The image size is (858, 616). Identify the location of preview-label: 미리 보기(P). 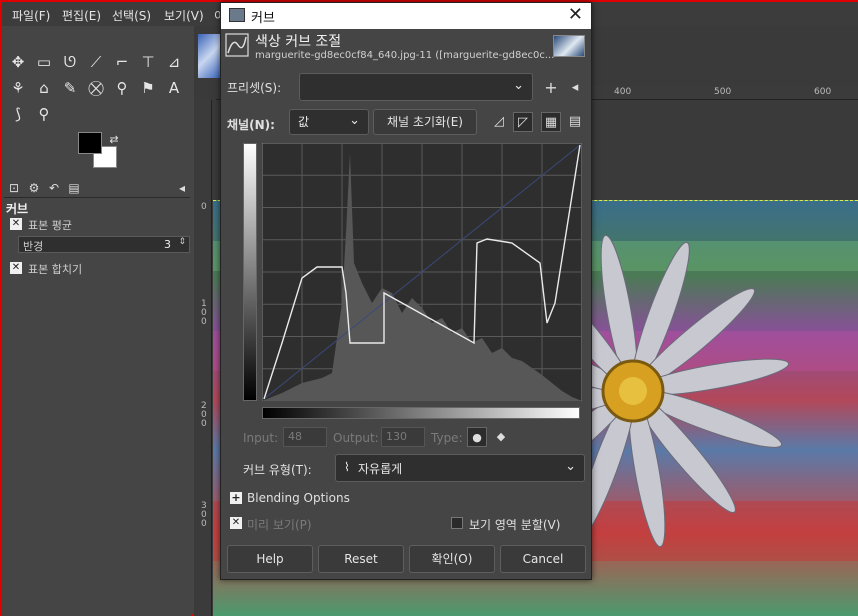
(279, 525).